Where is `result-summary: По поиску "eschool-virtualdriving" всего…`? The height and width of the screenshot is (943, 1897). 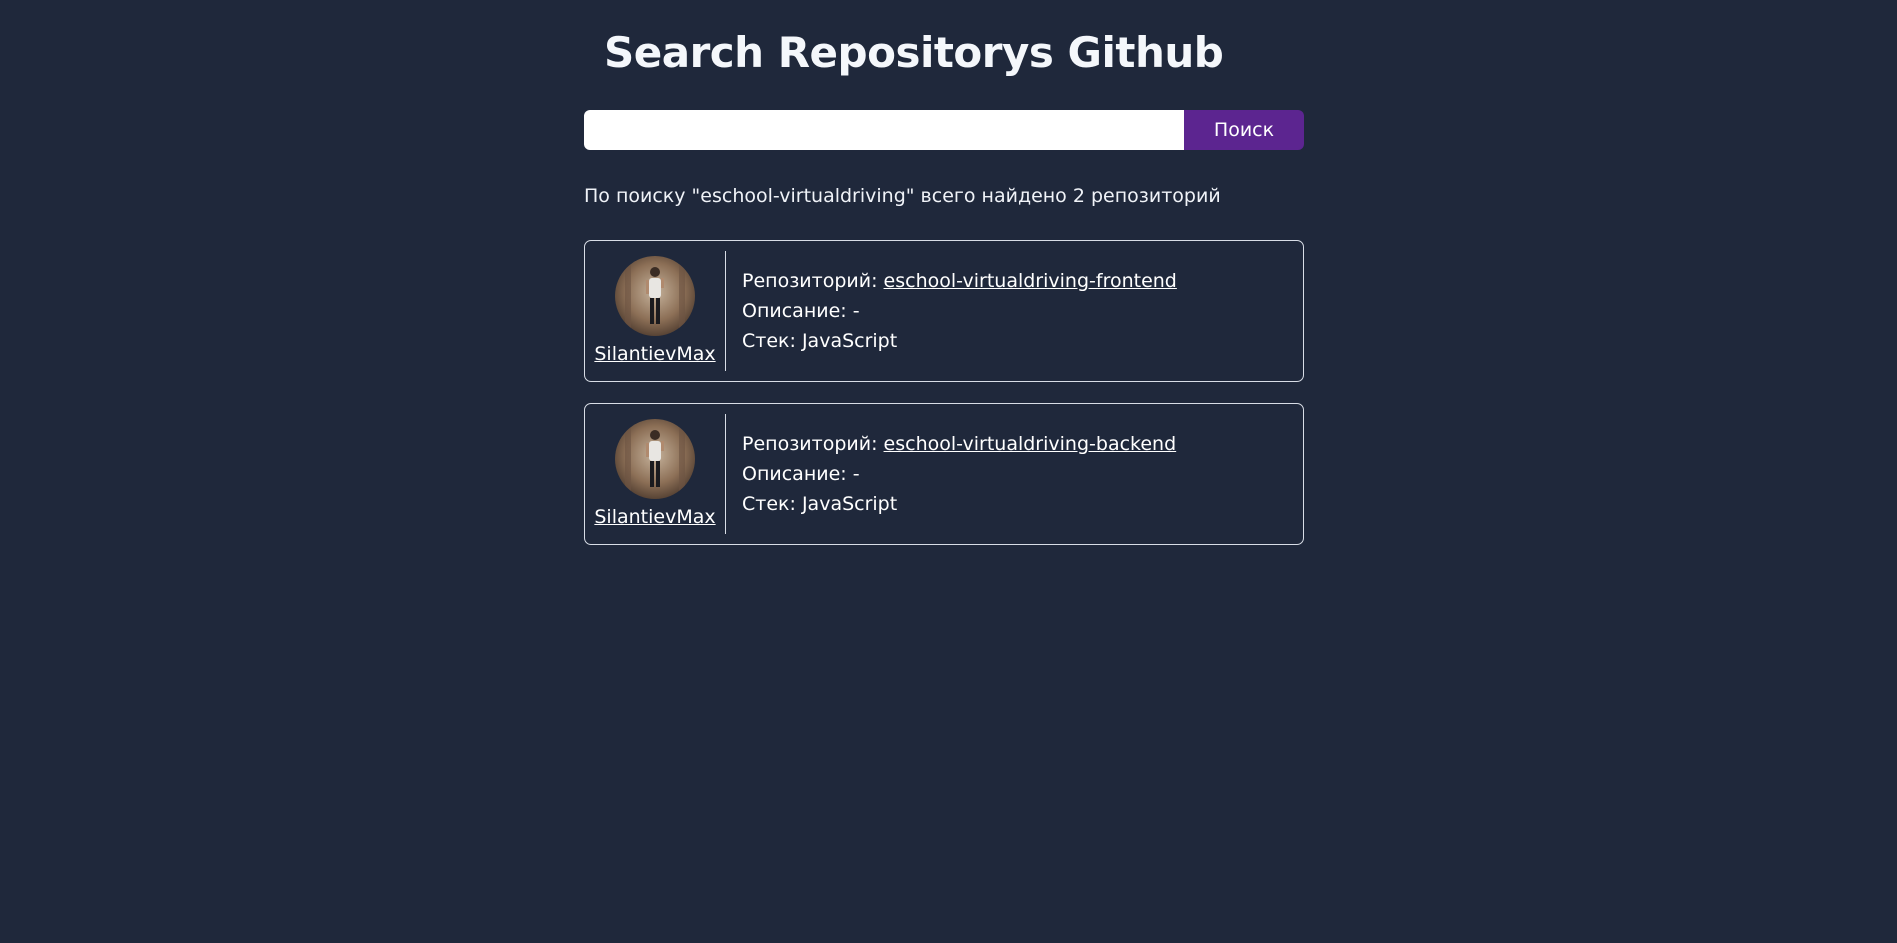
result-summary: По поиску "eschool-virtualdriving" всего… is located at coordinates (902, 196).